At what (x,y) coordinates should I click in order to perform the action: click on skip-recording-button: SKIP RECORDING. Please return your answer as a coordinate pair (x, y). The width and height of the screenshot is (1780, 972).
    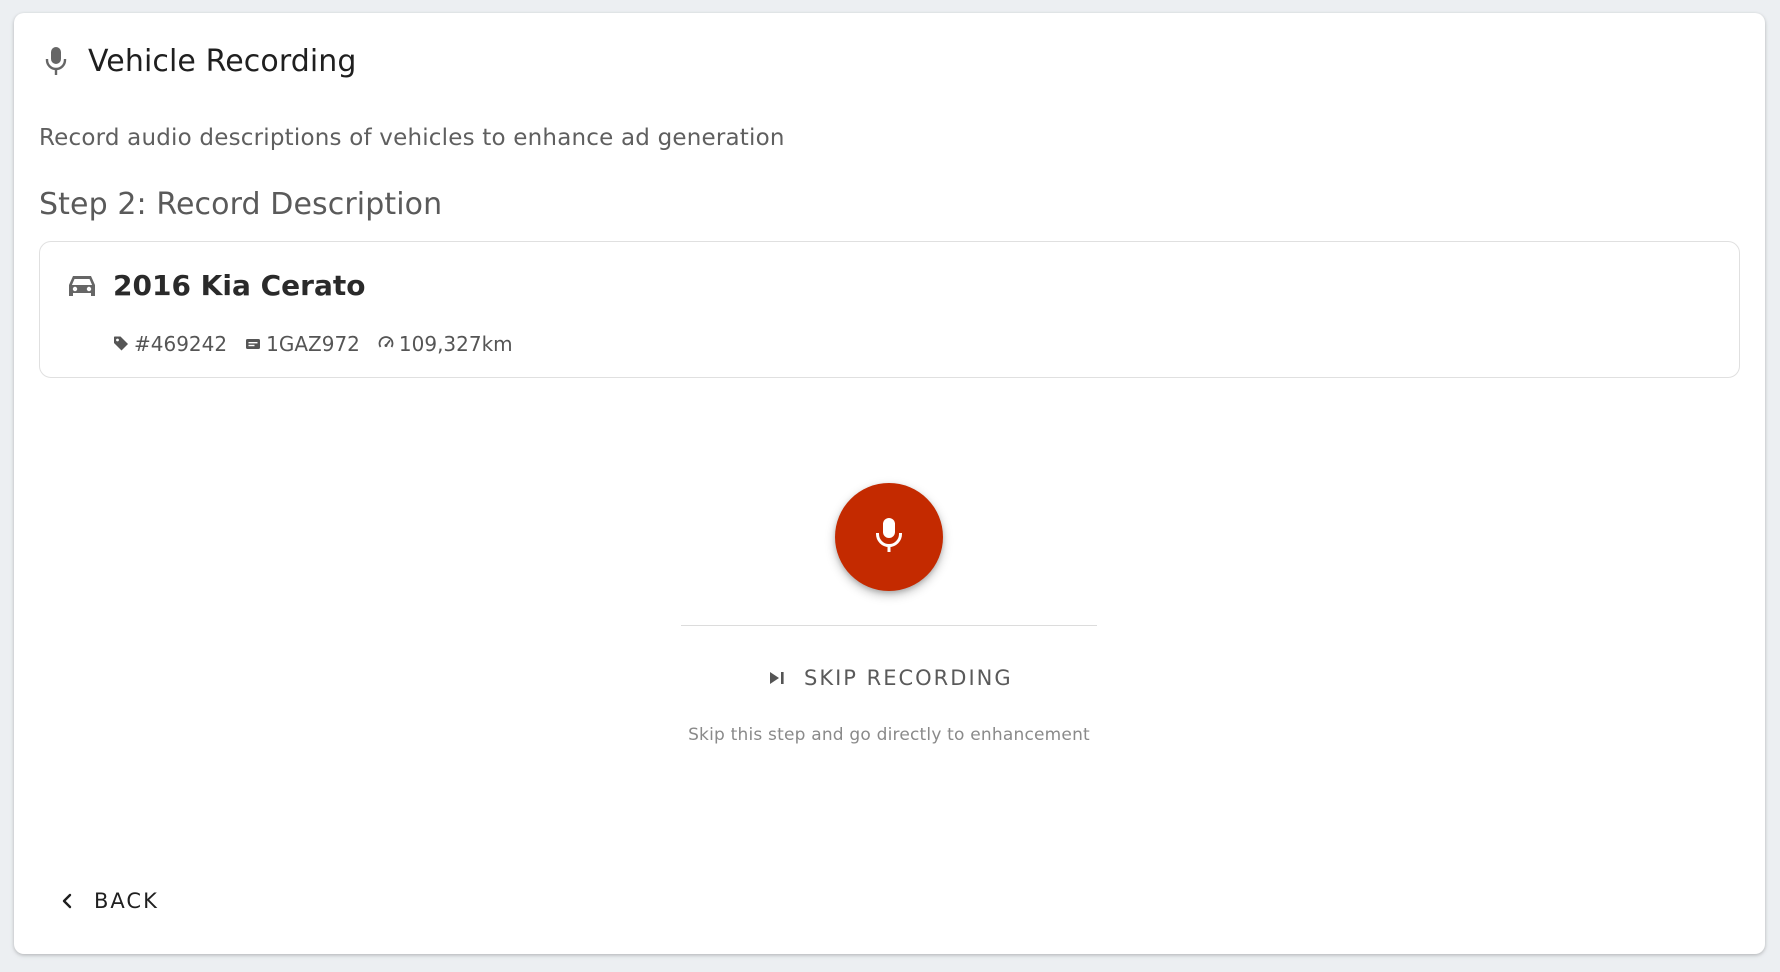
    Looking at the image, I should click on (889, 678).